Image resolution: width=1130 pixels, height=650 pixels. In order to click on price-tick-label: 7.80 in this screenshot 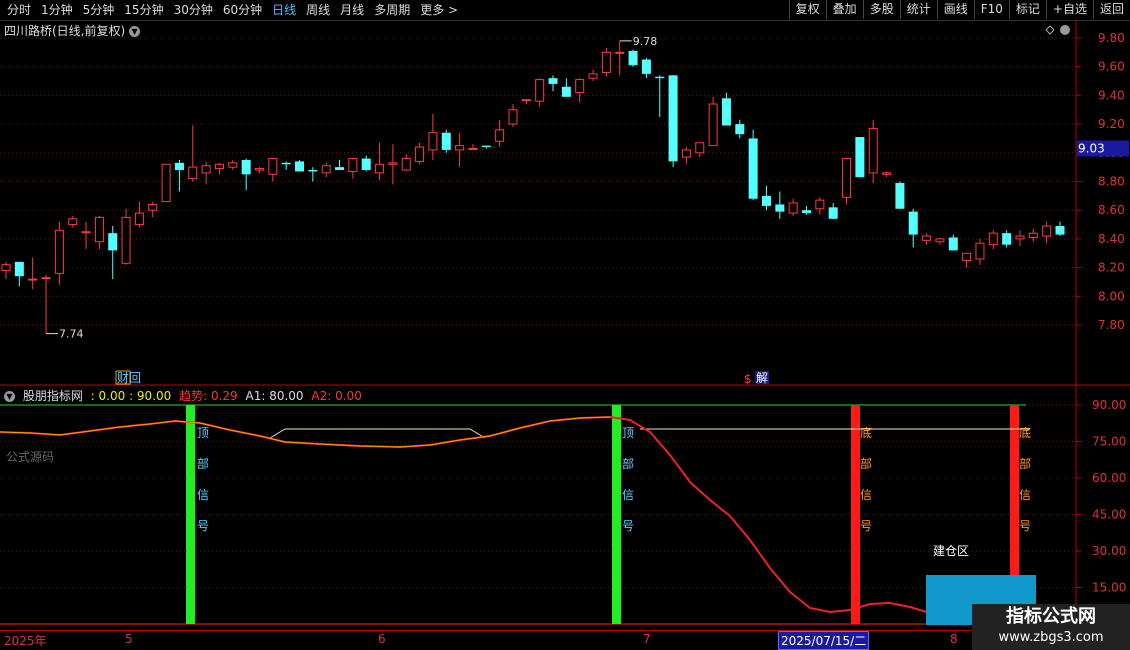, I will do `click(1111, 325)`.